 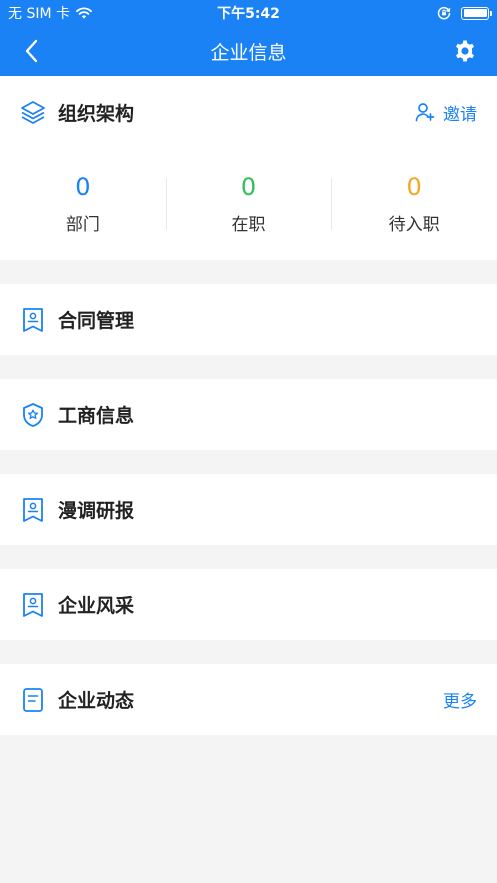 I want to click on more-link: 更多, so click(x=460, y=699).